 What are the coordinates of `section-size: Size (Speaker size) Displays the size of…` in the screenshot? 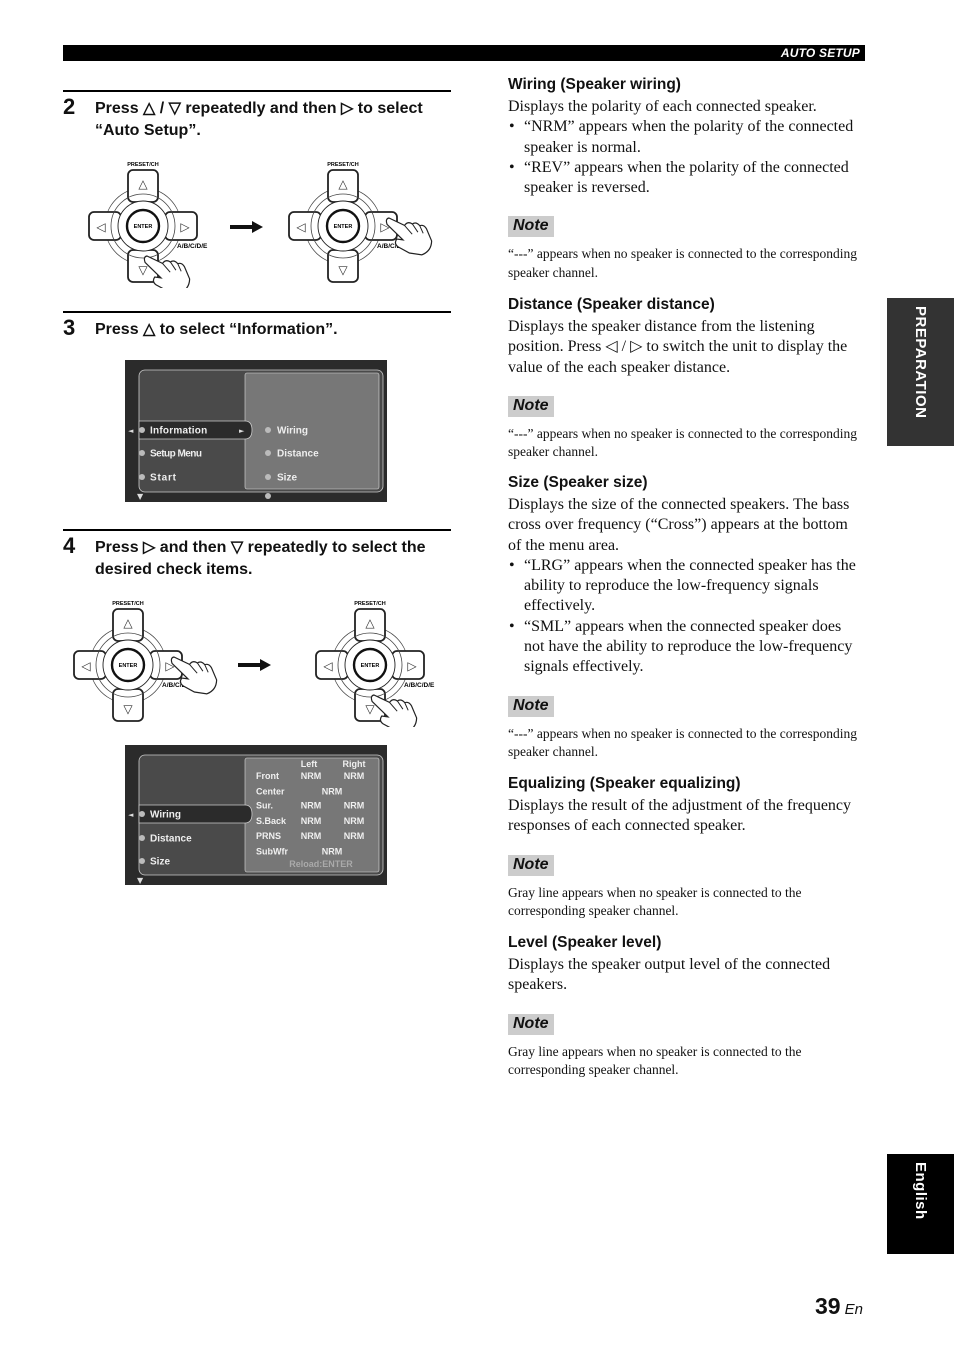 It's located at (686, 617).